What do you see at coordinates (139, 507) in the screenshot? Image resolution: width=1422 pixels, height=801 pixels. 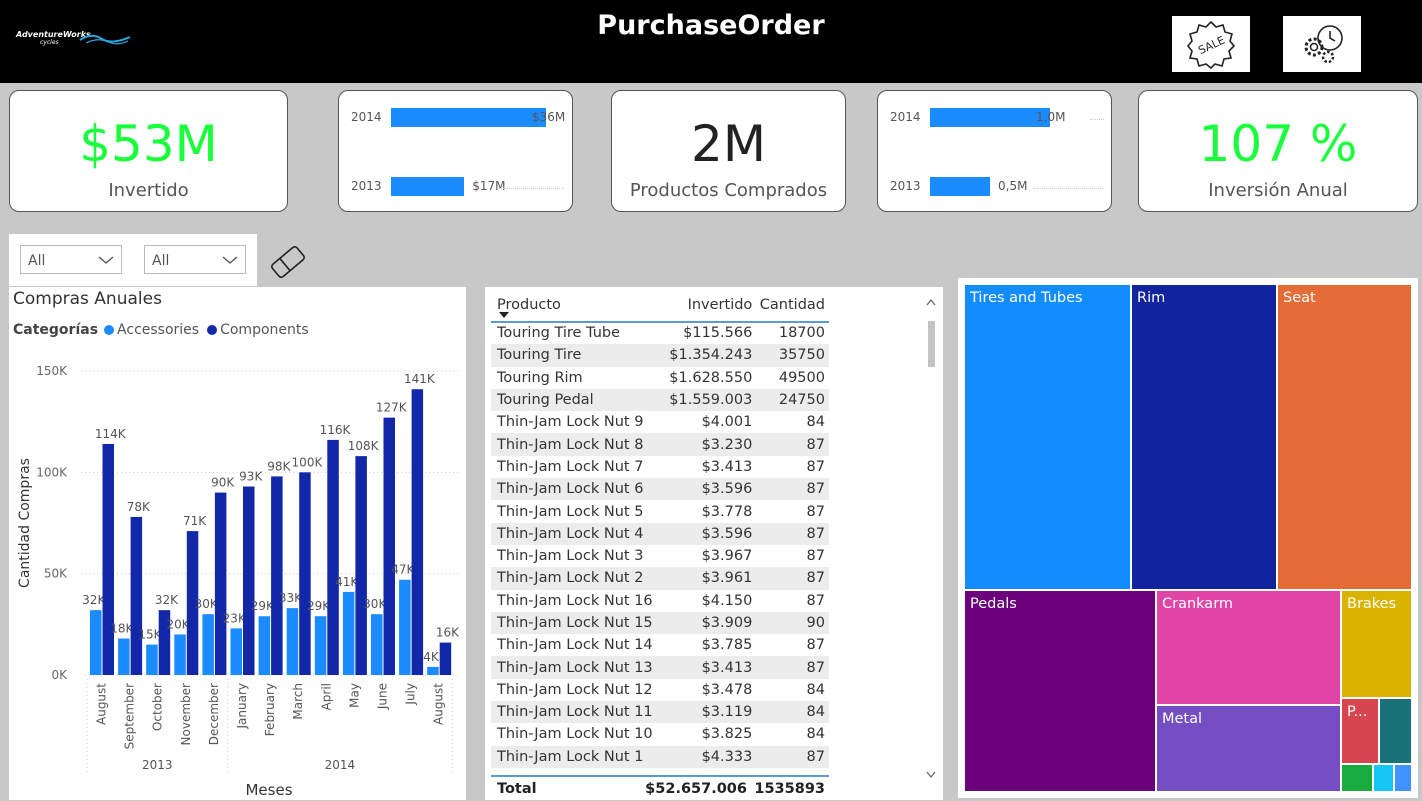 I see `data-label: 78K` at bounding box center [139, 507].